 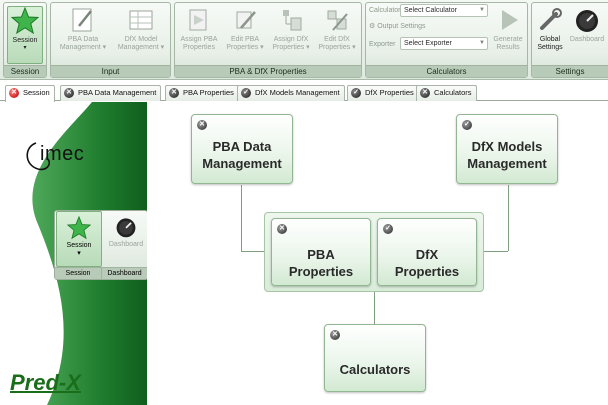 What do you see at coordinates (268, 71) in the screenshot?
I see `ribbon-group-label: PBA & DfX Properties` at bounding box center [268, 71].